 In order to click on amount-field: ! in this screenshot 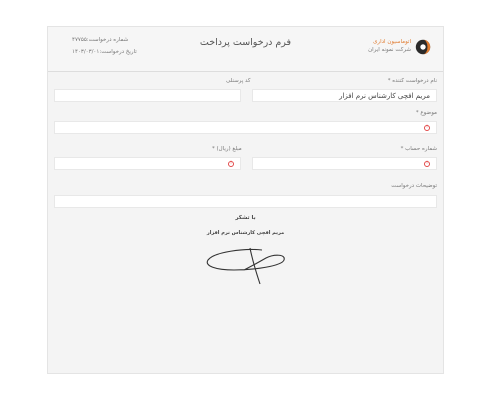, I will do `click(147, 163)`.